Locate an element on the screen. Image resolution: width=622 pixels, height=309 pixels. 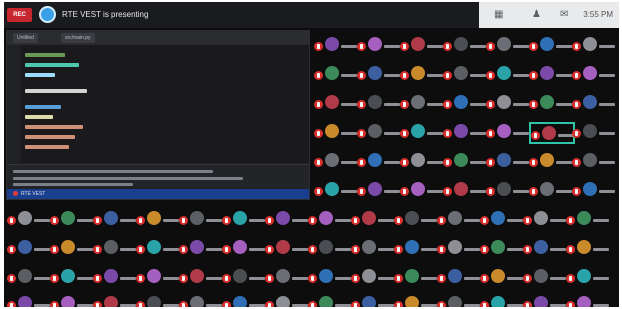
people-icon: ♟ is located at coordinates (536, 15).